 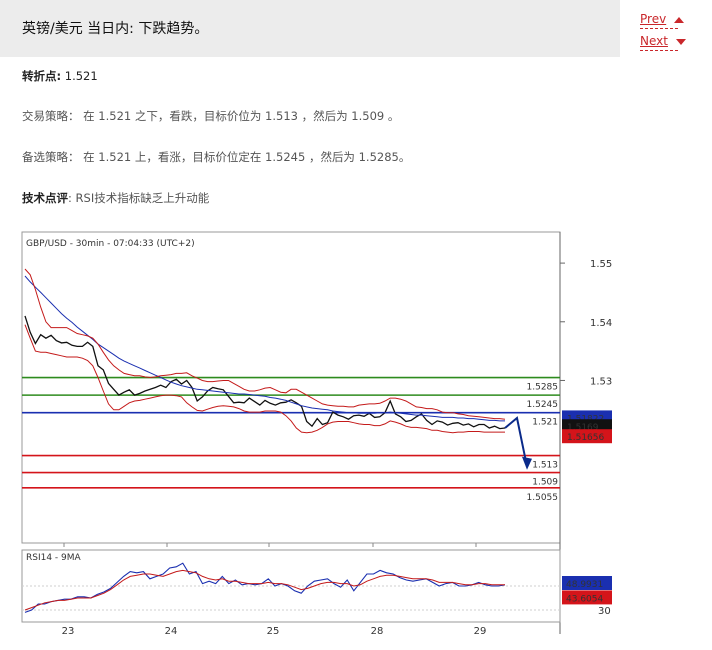 I want to click on triangle-up-icon, so click(x=679, y=19).